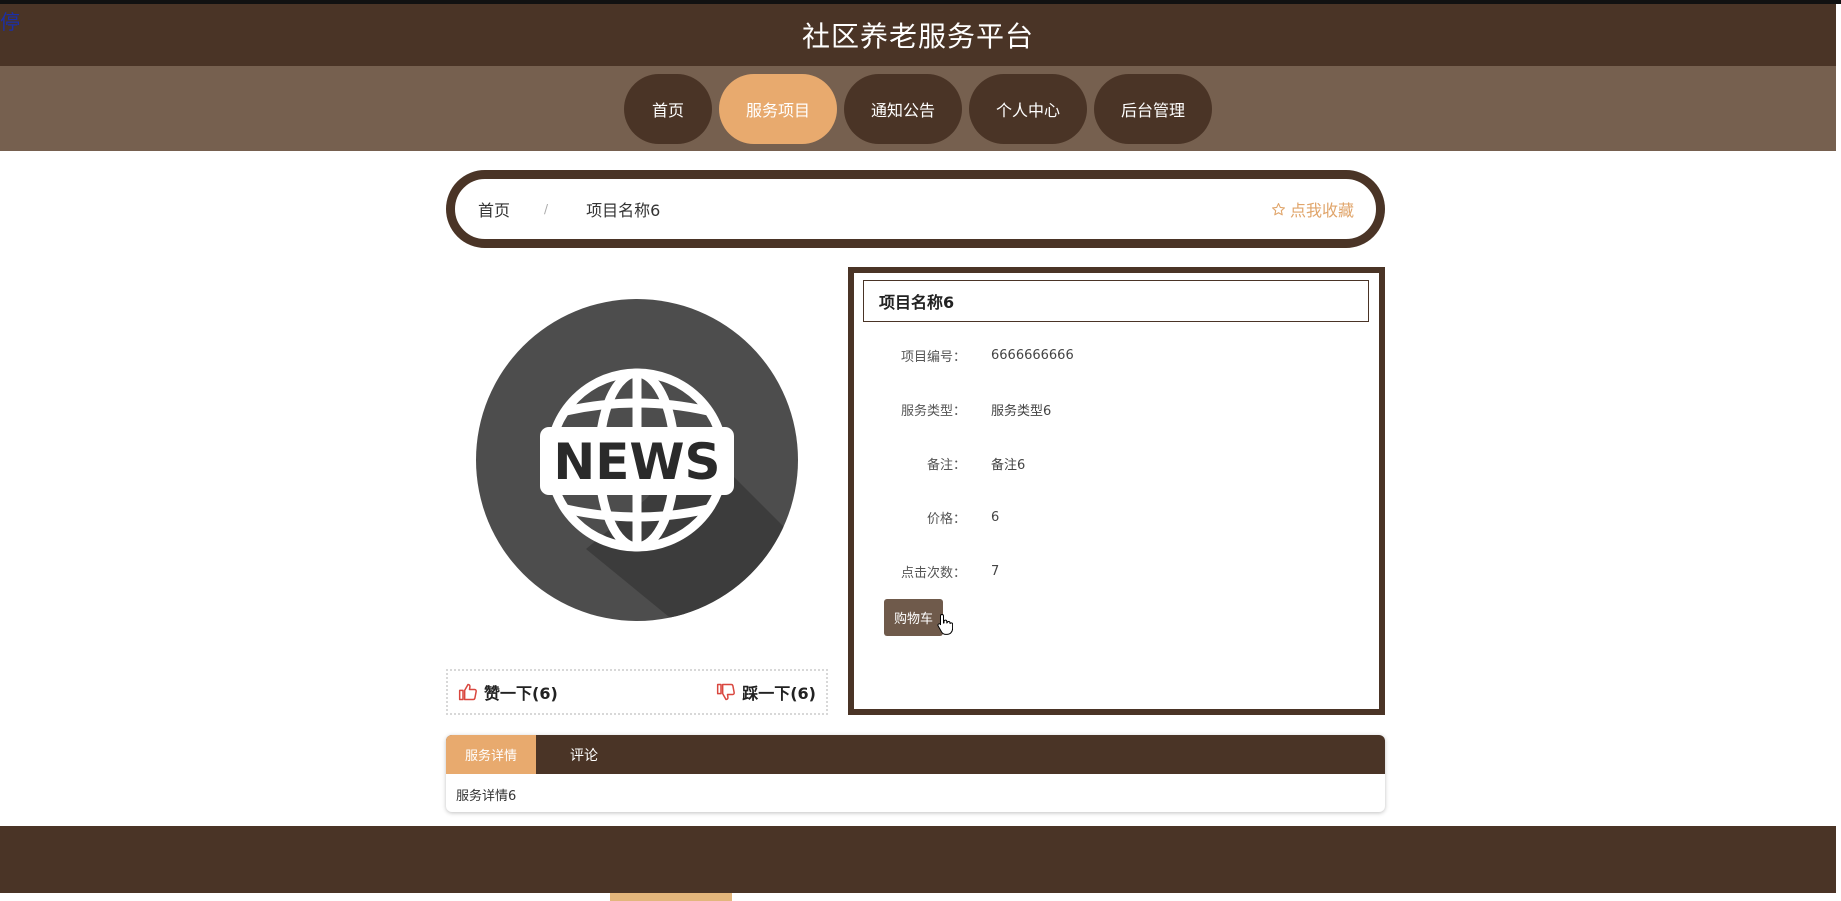 The width and height of the screenshot is (1841, 901). What do you see at coordinates (945, 624) in the screenshot?
I see `hand-cursor-icon` at bounding box center [945, 624].